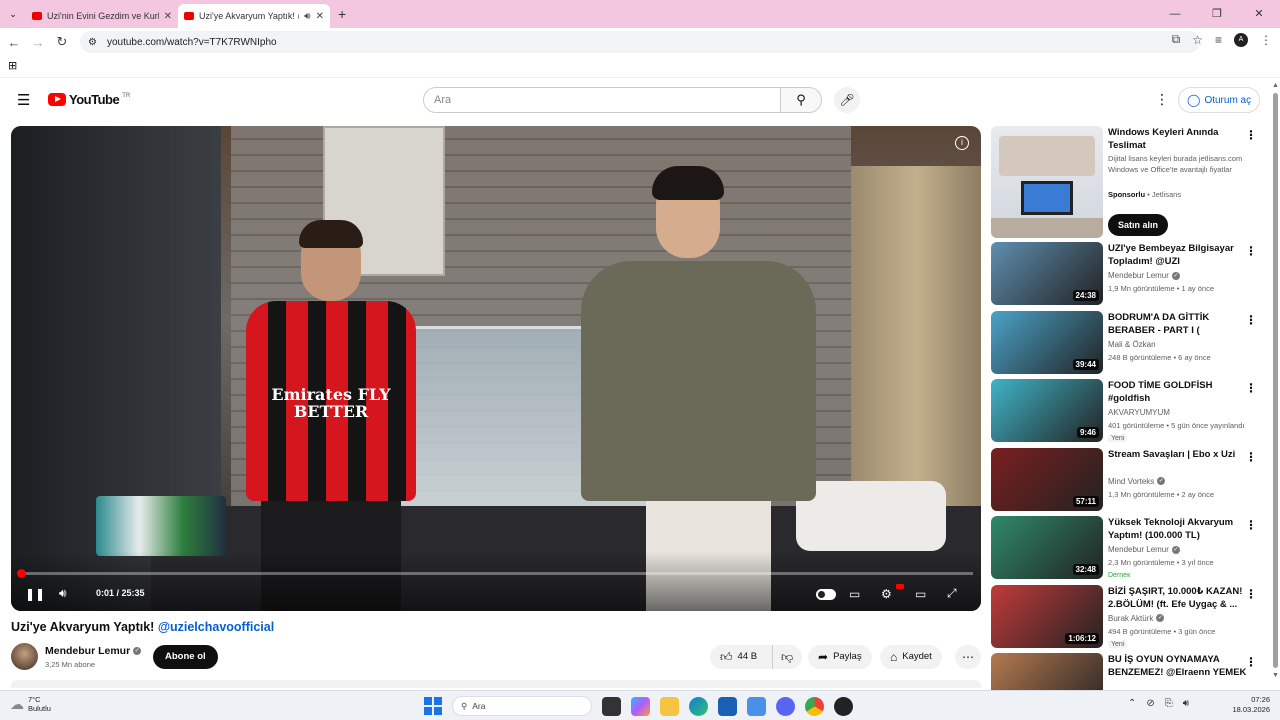 The width and height of the screenshot is (1280, 720). Describe the element at coordinates (640, 42) in the screenshot. I see `address-bar: ⚙︎ youtube.com/watch?v=T7K7RWNIpho` at that location.